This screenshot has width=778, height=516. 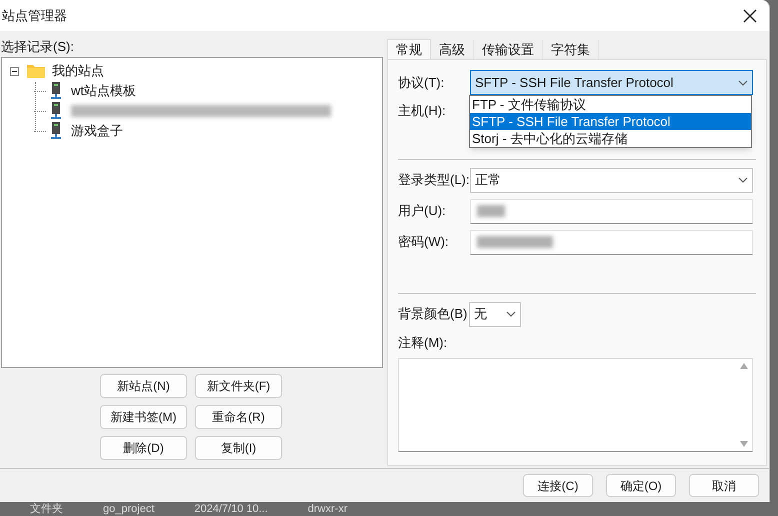 I want to click on notes-field, so click(x=575, y=405).